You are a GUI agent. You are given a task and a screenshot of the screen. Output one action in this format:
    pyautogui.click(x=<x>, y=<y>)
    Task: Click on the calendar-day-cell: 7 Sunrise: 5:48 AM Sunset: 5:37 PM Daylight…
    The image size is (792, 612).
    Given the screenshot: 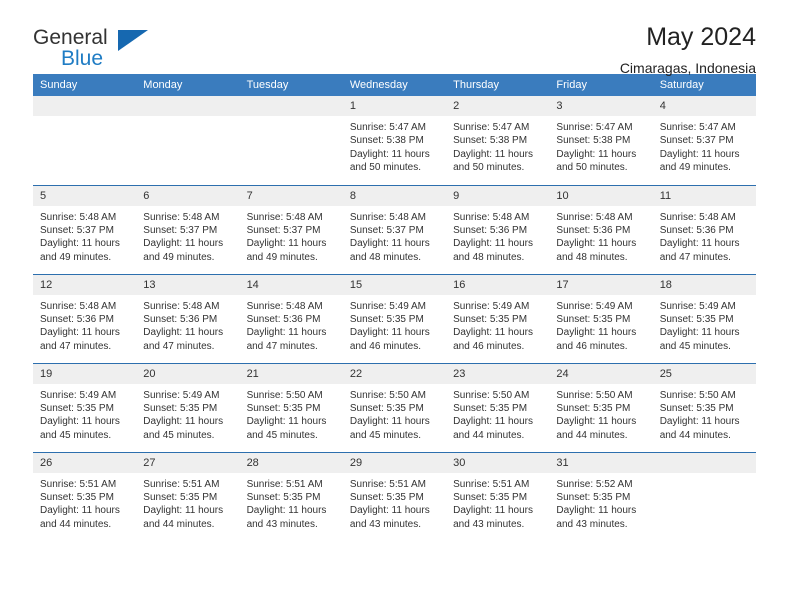 What is the action you would take?
    pyautogui.click(x=291, y=229)
    